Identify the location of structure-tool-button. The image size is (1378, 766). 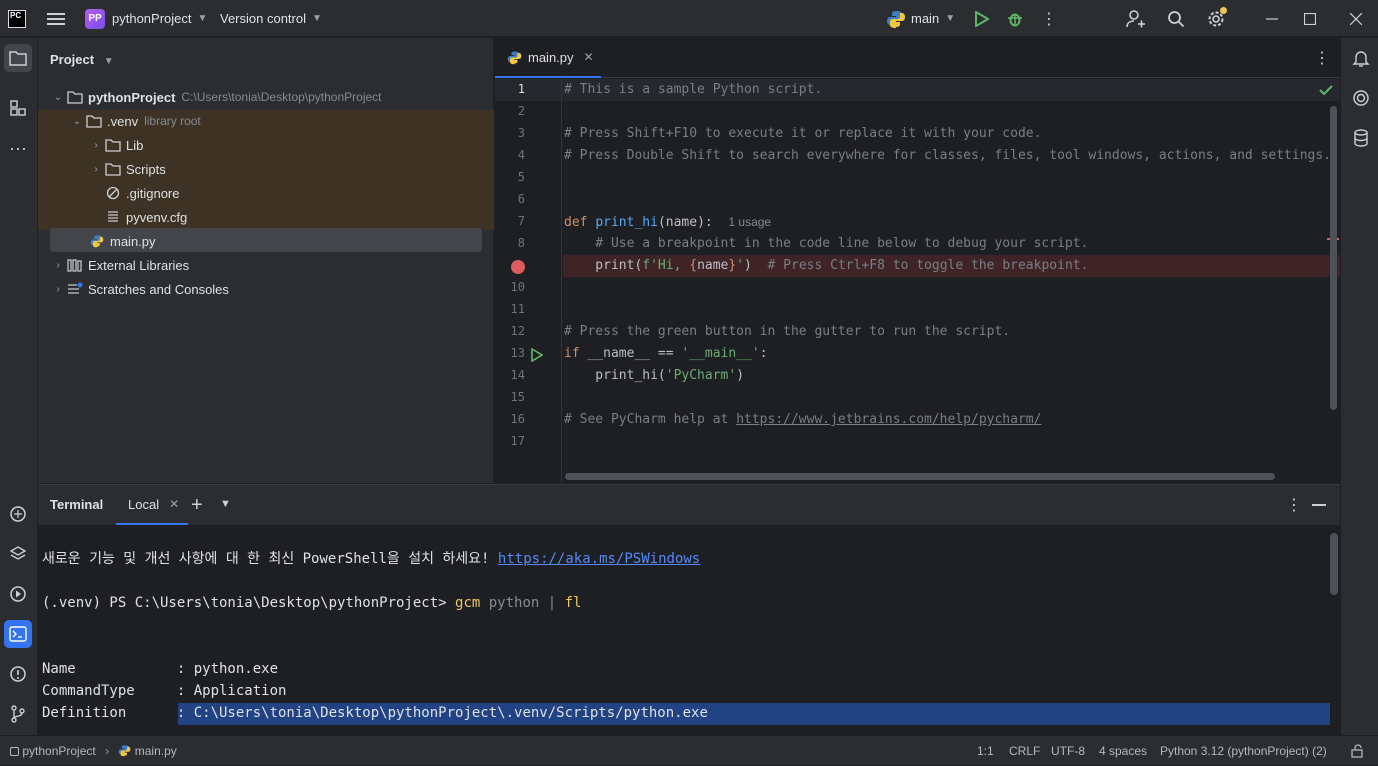
(18, 108).